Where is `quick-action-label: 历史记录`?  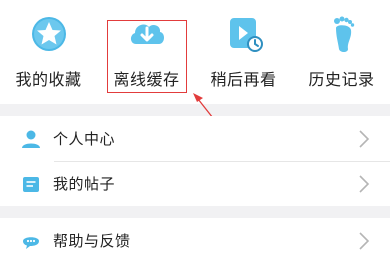
quick-action-label: 历史记录 is located at coordinates (341, 79).